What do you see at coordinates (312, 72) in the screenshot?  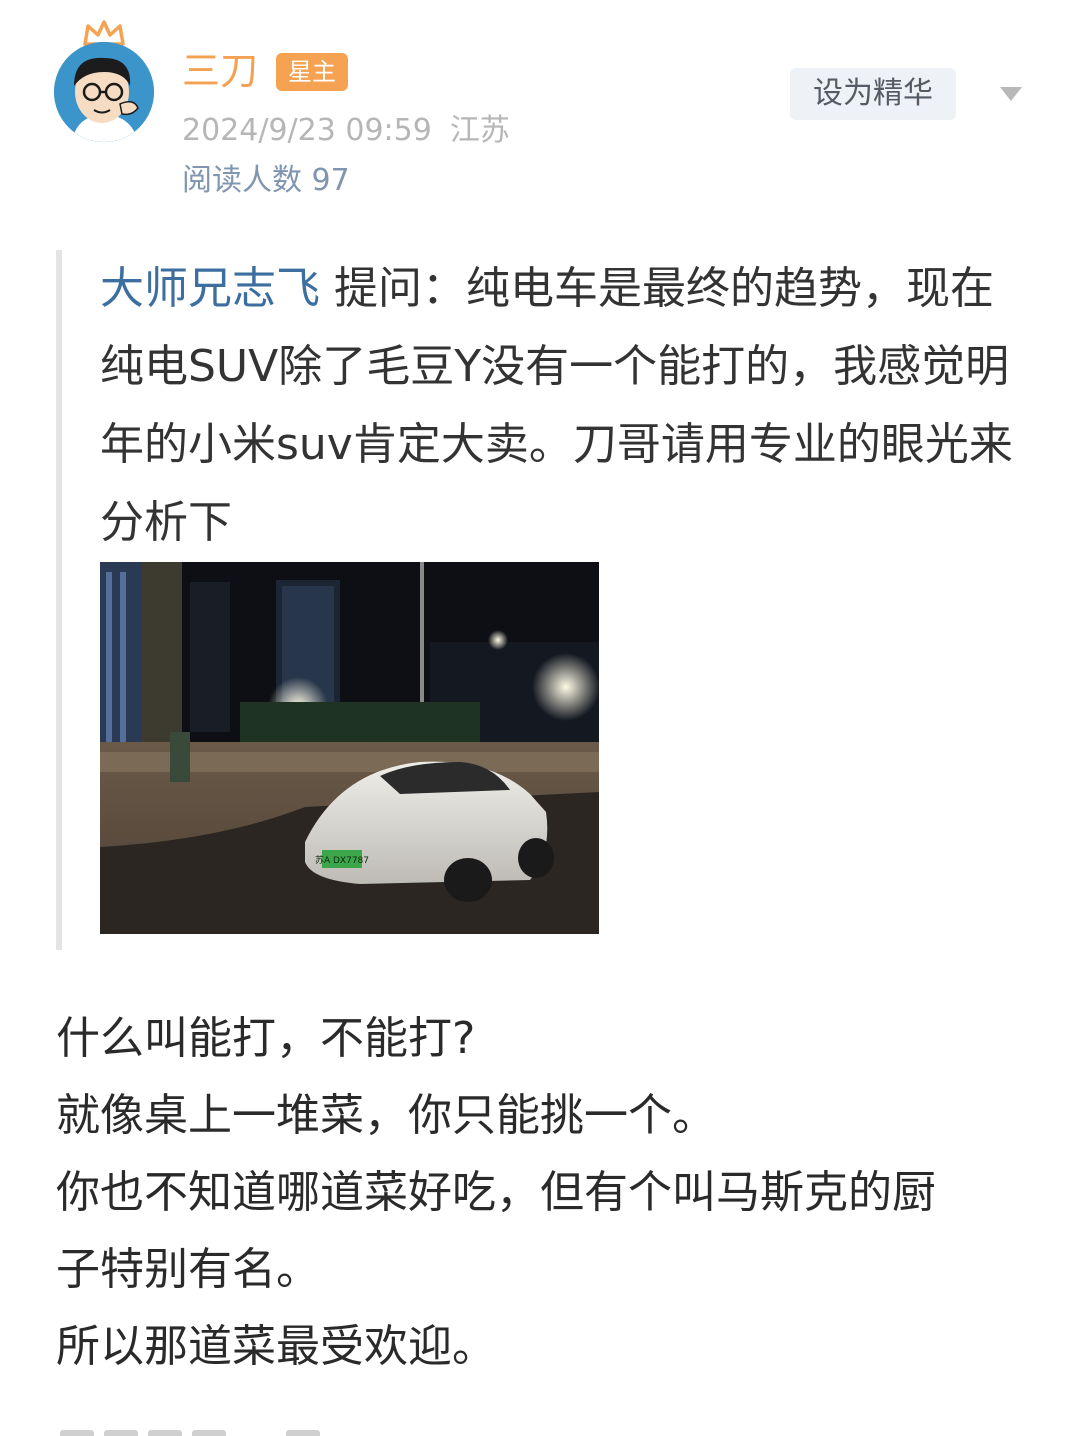 I see `owner-badge: 星主` at bounding box center [312, 72].